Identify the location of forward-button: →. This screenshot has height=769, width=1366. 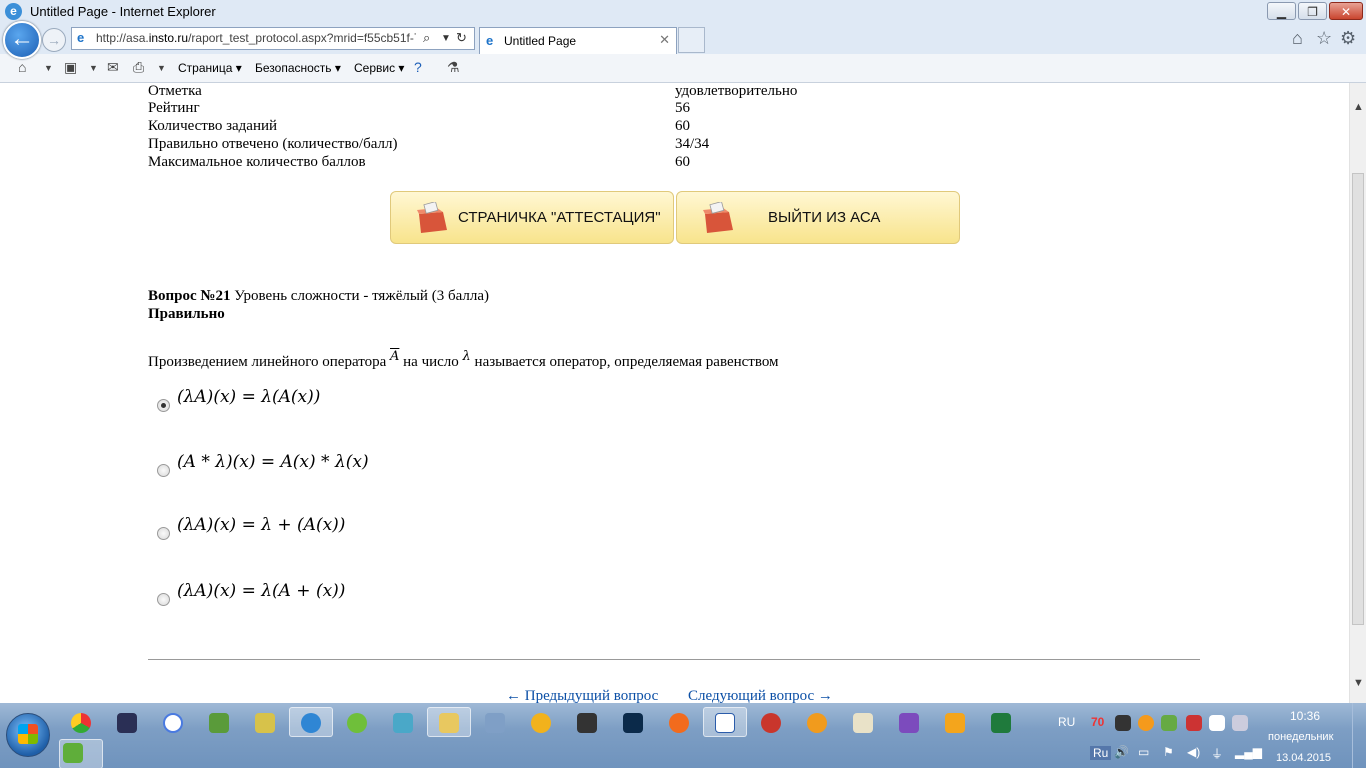
(54, 40).